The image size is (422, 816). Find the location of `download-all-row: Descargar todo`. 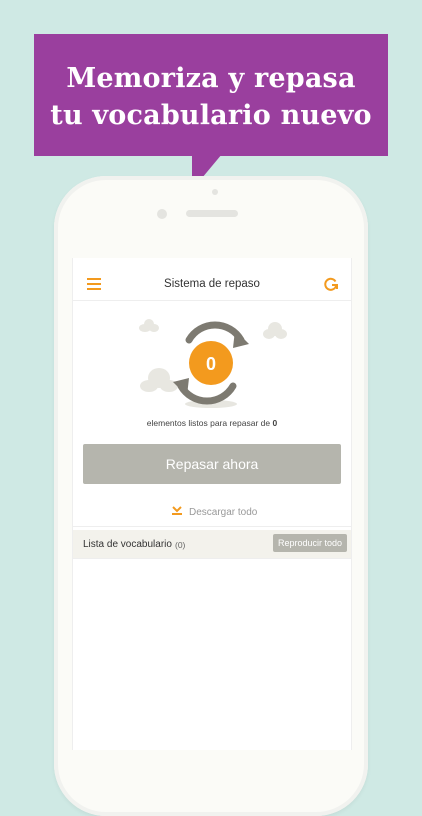

download-all-row: Descargar todo is located at coordinates (212, 510).